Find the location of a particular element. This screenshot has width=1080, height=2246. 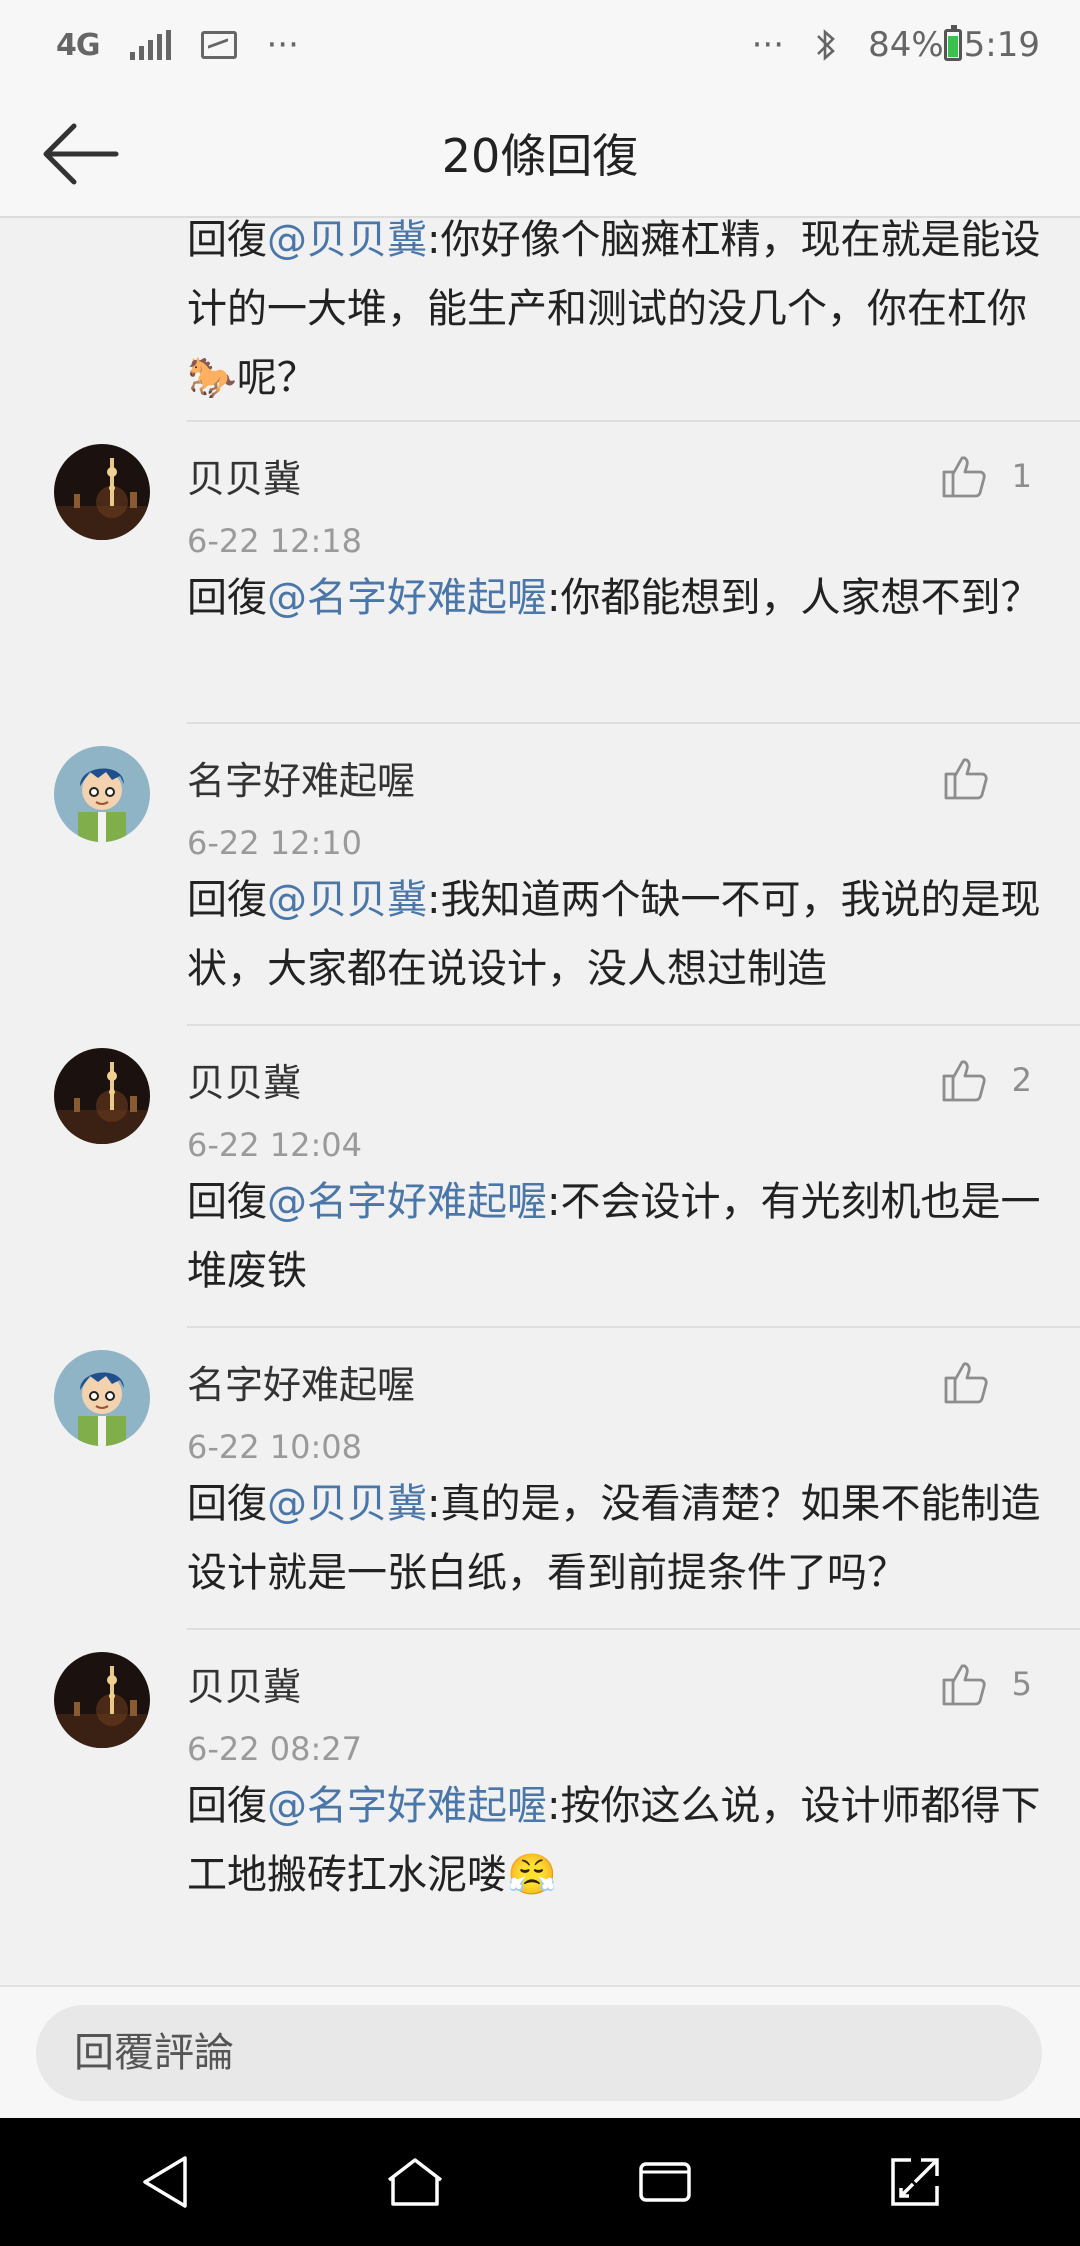

status-right: ··· 84% 5:19 is located at coordinates (896, 45).